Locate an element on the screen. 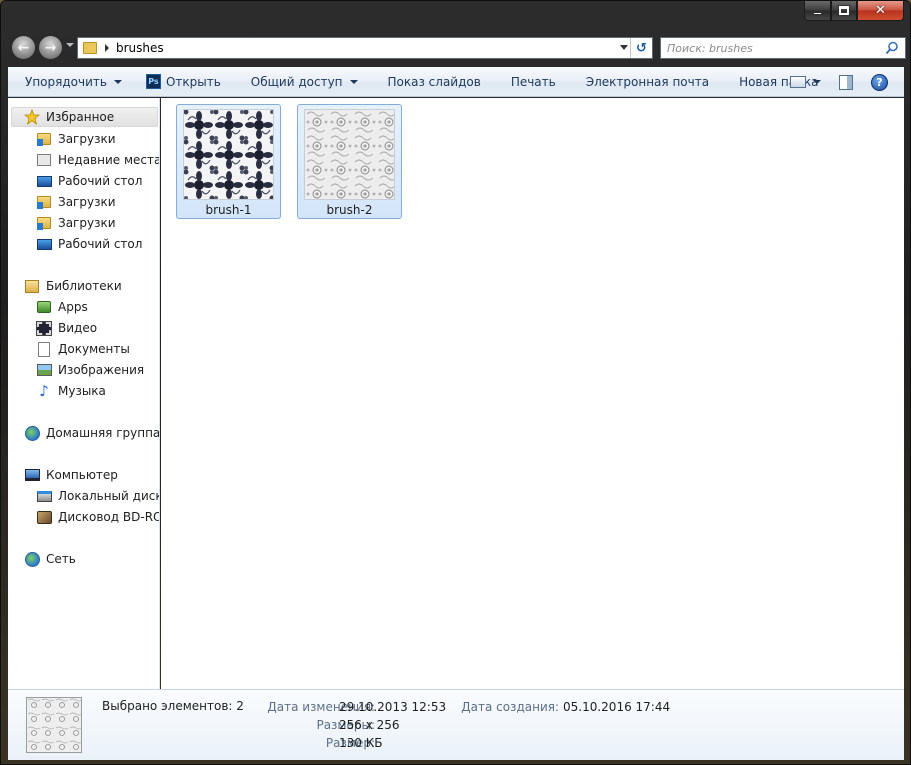 The height and width of the screenshot is (765, 911). sidebar-item-label: Недавние места is located at coordinates (109, 160).